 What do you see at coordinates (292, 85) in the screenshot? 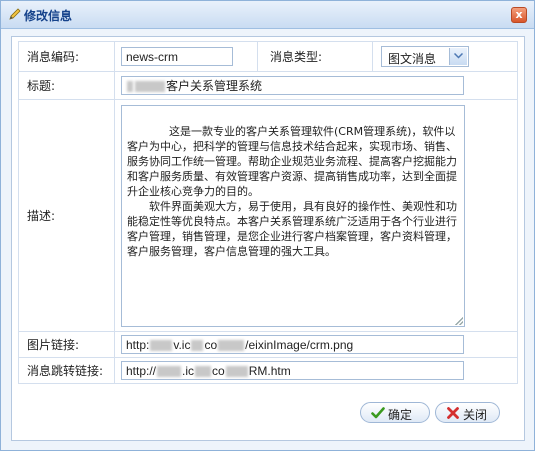
I see `title-input: 客户关系管理系统` at bounding box center [292, 85].